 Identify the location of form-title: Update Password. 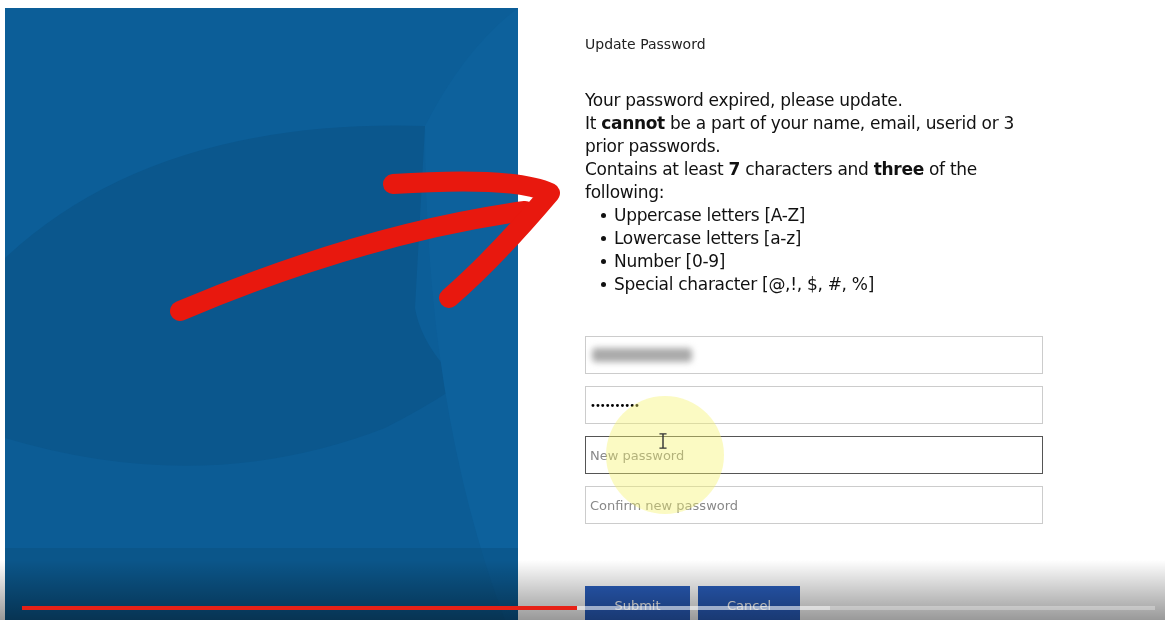
(646, 44).